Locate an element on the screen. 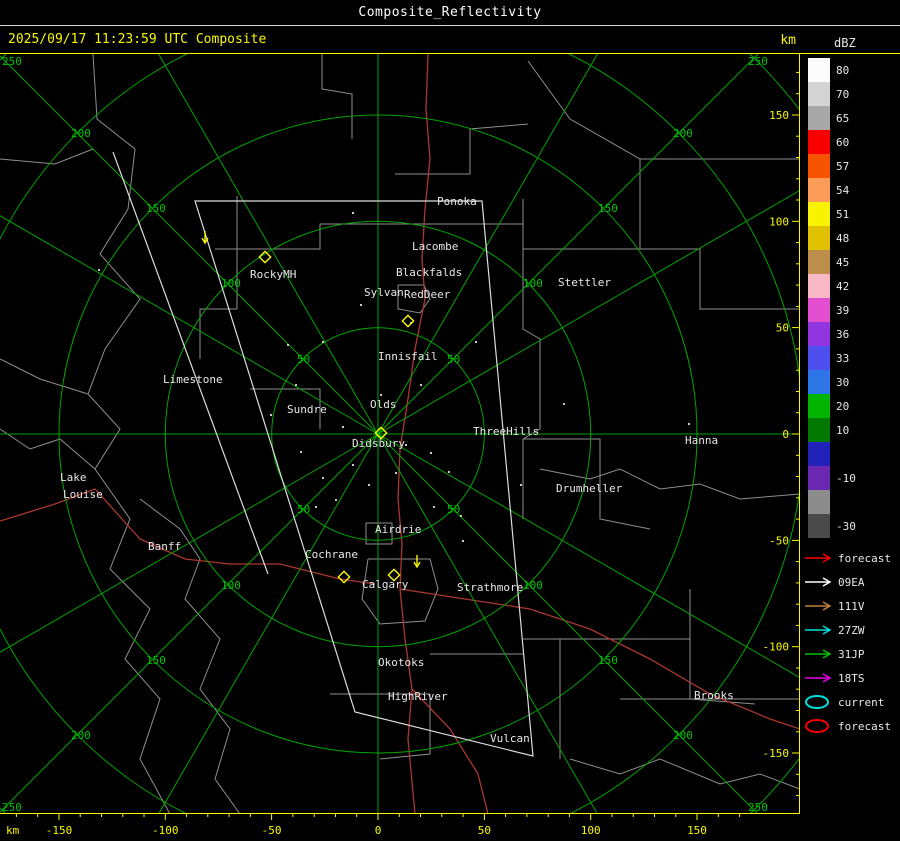 The width and height of the screenshot is (900, 841). place-label: RedDeer is located at coordinates (427, 294).